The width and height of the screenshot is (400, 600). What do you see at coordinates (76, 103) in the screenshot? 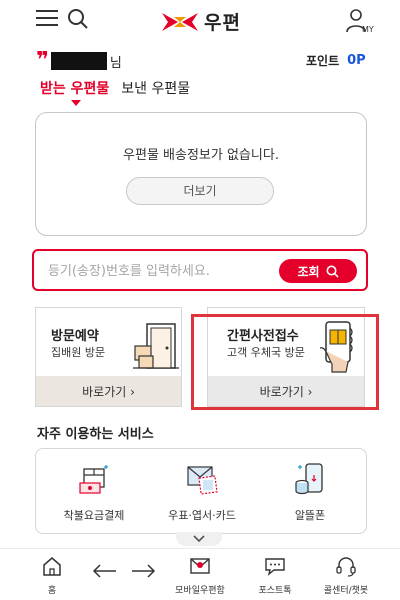
I see `active-tab-indicator-icon` at bounding box center [76, 103].